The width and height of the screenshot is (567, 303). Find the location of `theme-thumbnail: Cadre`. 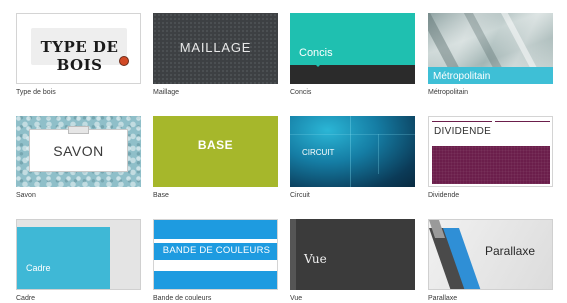

theme-thumbnail: Cadre is located at coordinates (78, 254).